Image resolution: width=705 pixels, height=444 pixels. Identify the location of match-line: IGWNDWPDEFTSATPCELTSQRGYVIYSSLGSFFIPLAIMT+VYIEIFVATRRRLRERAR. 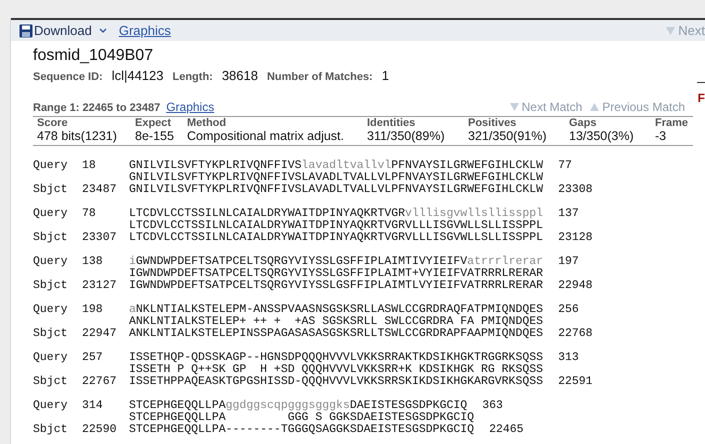
(336, 274).